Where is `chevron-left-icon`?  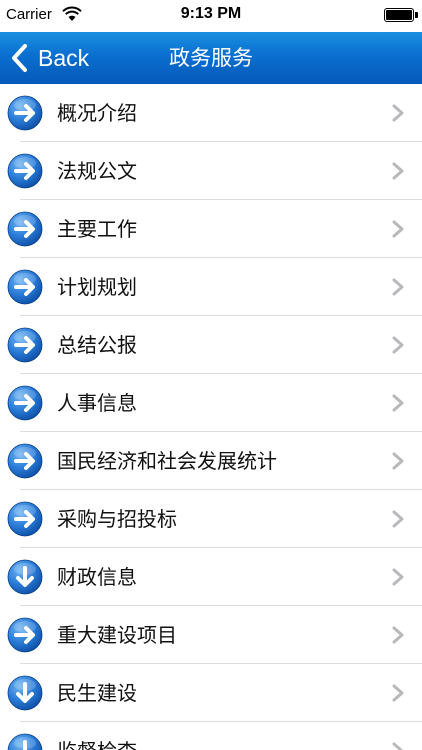
chevron-left-icon is located at coordinates (19, 58).